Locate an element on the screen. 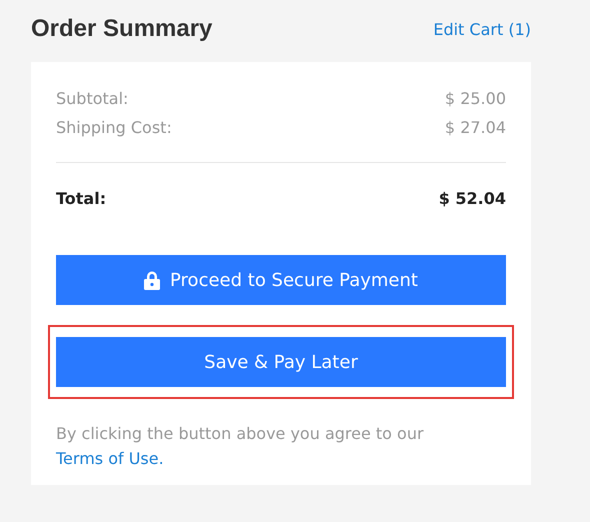 This screenshot has width=590, height=522. total-amount: $ 52.04 is located at coordinates (472, 199).